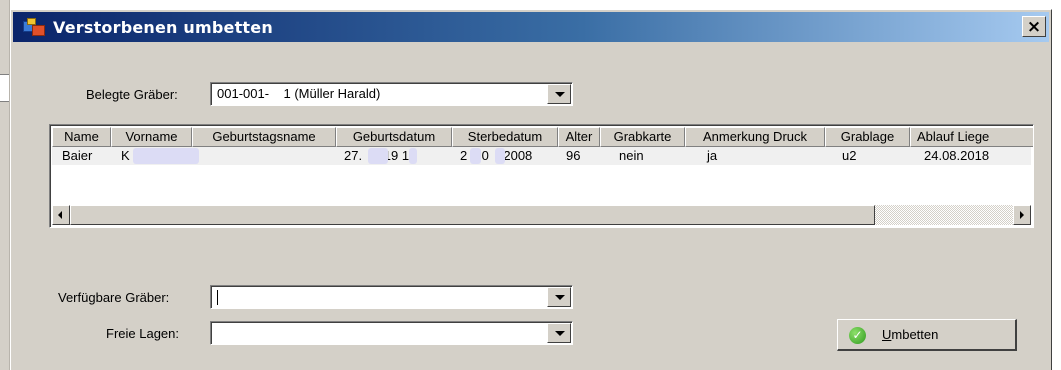 The height and width of the screenshot is (370, 1061). I want to click on column-header-vorname: Vorname, so click(151, 137).